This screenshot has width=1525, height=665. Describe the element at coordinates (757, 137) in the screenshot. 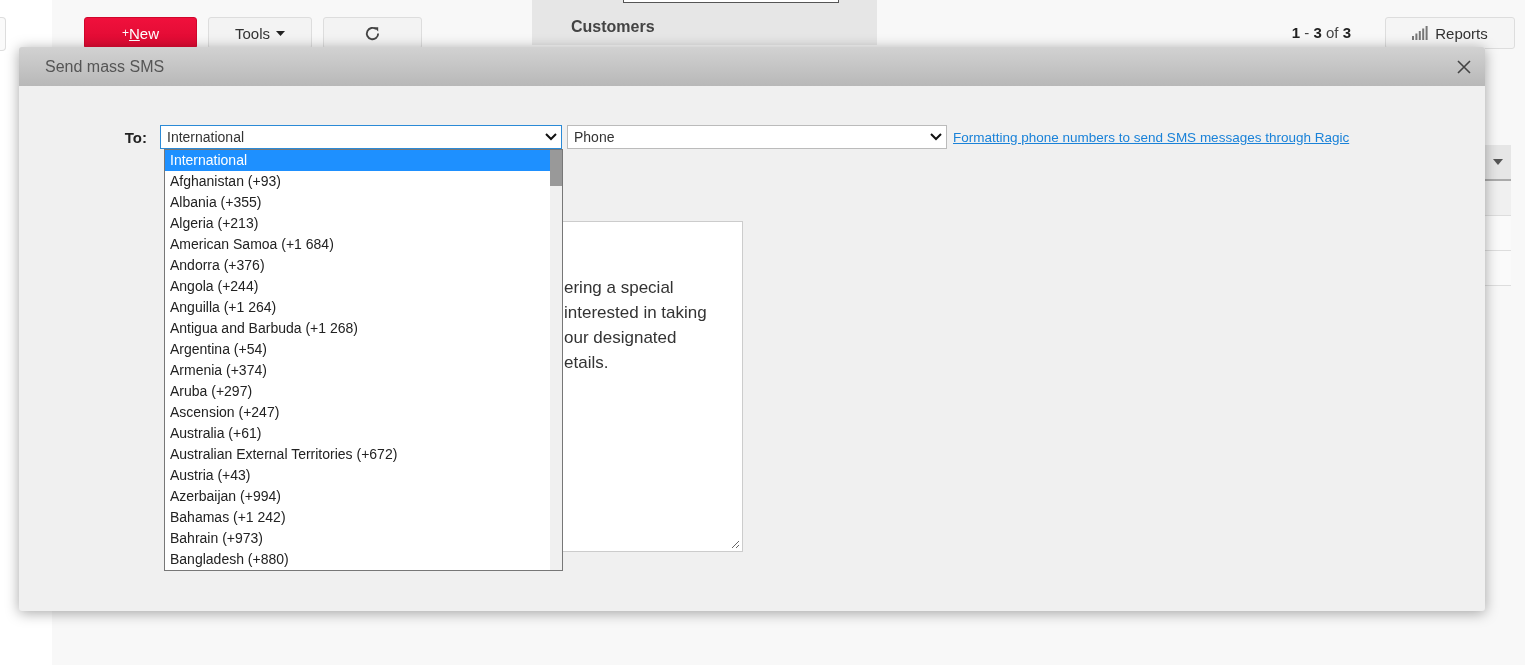

I see `field-select: Phone` at that location.